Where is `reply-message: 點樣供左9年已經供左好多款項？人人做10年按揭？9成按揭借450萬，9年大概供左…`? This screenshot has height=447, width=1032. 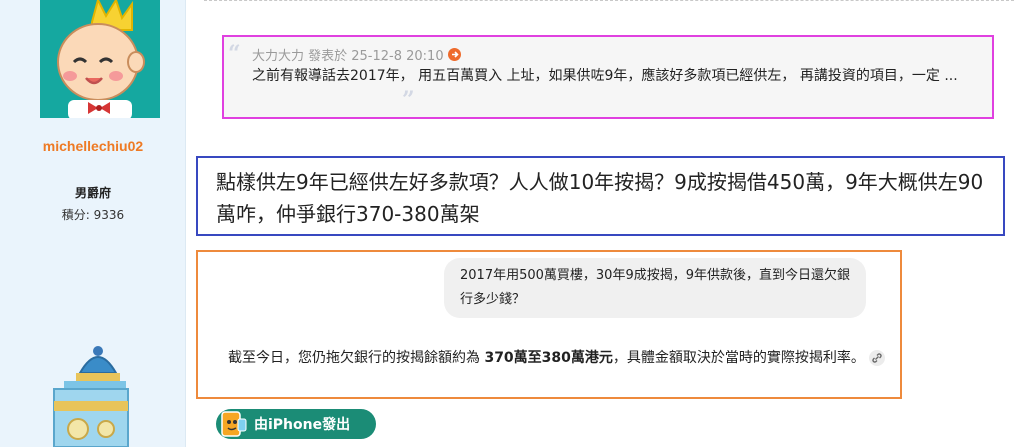
reply-message: 點樣供左9年已經供左好多款項？人人做10年按揭？9成按揭借450萬，9年大概供左… is located at coordinates (600, 196).